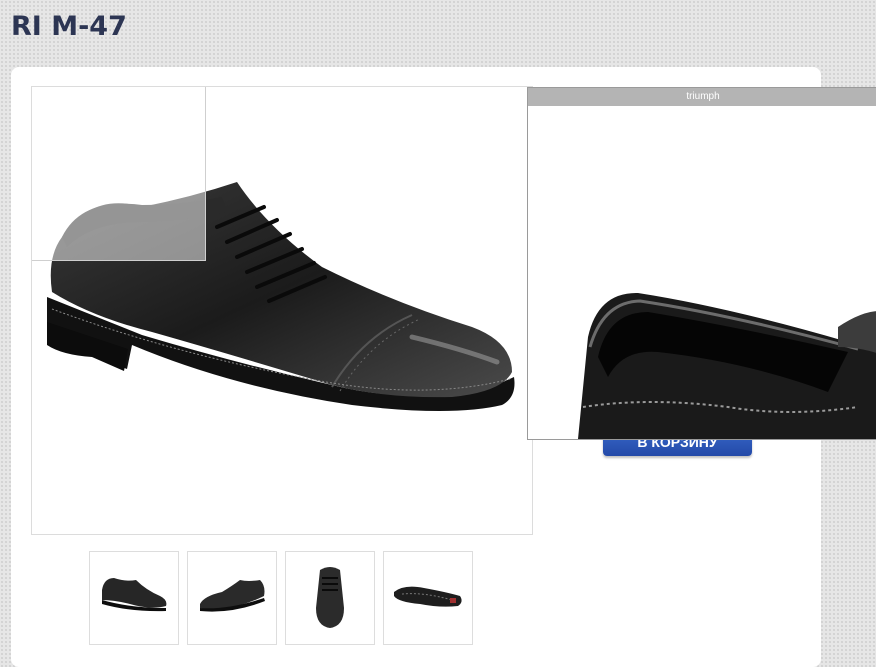 The width and height of the screenshot is (876, 667). Describe the element at coordinates (119, 174) in the screenshot. I see `zoom-lens` at that location.